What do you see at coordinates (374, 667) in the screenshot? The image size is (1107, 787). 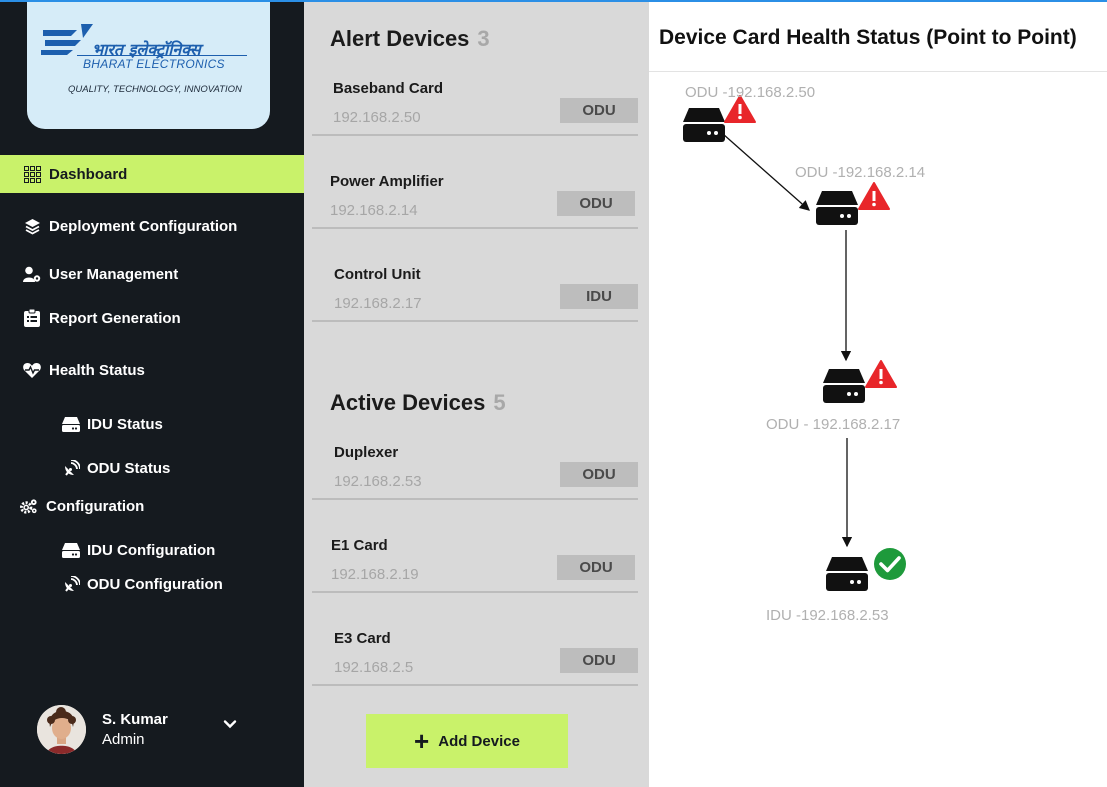 I see `device-ip: 192.168.2.5` at bounding box center [374, 667].